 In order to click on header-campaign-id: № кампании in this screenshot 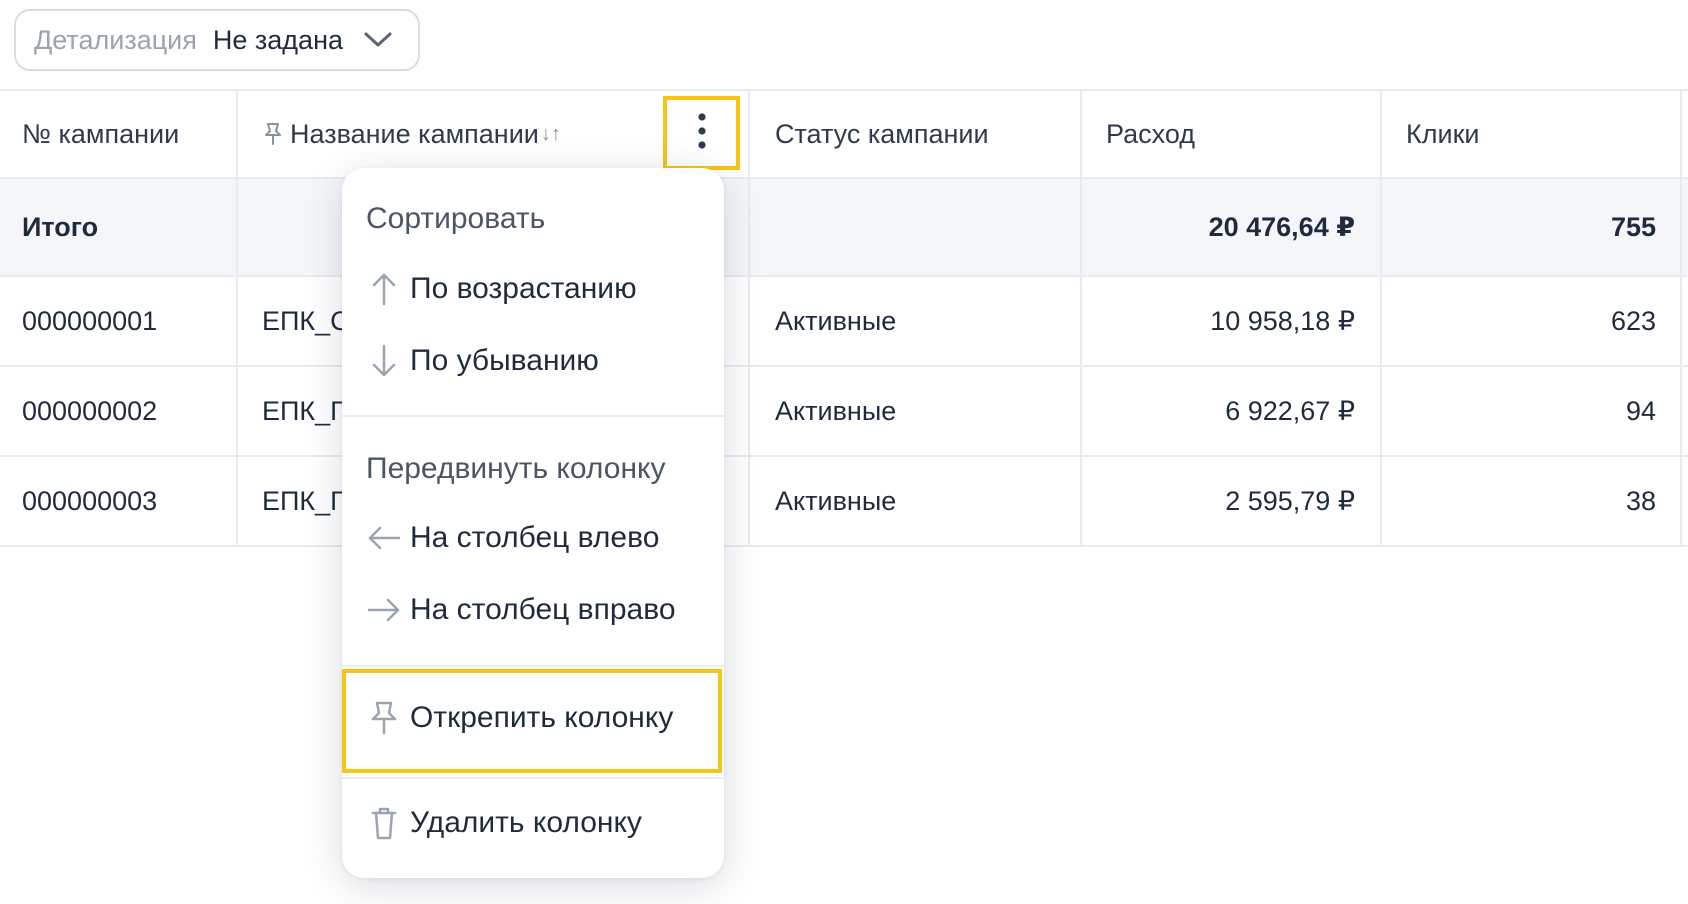, I will do `click(127, 134)`.